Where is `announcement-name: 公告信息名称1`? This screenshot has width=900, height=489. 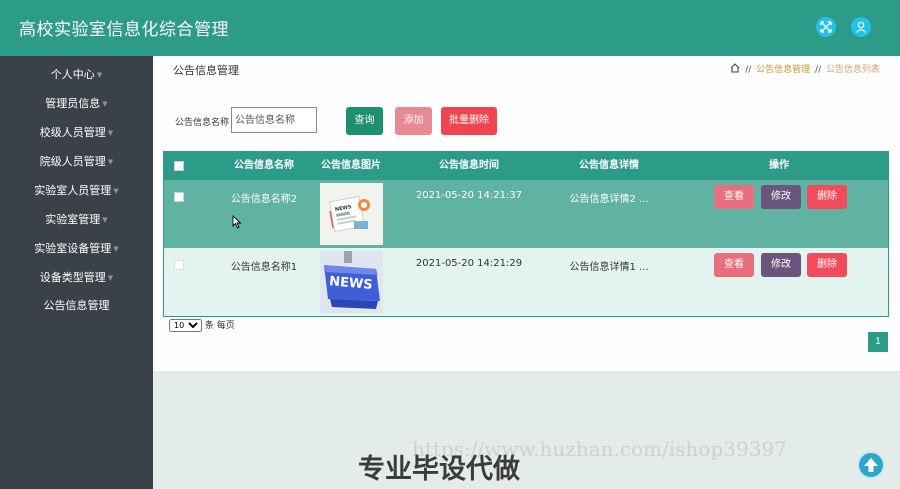
announcement-name: 公告信息名称1 is located at coordinates (264, 267).